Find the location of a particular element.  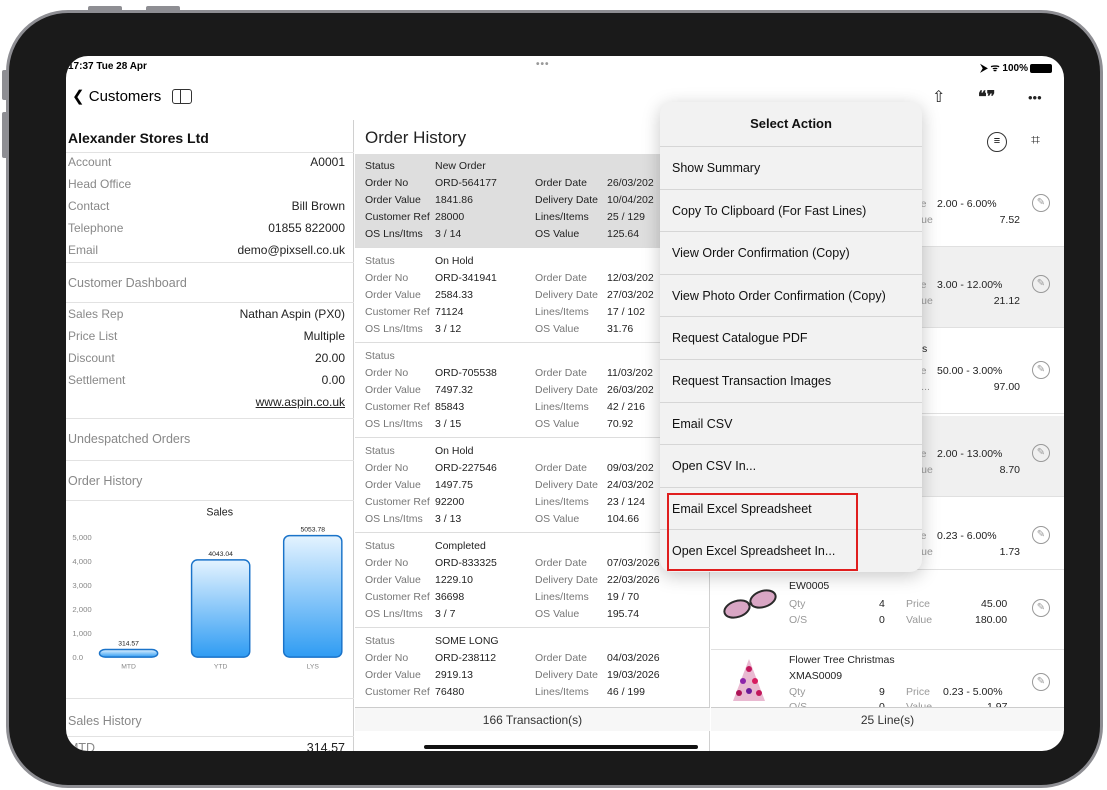

customer-ref-value: 25 / 129 is located at coordinates (626, 217).